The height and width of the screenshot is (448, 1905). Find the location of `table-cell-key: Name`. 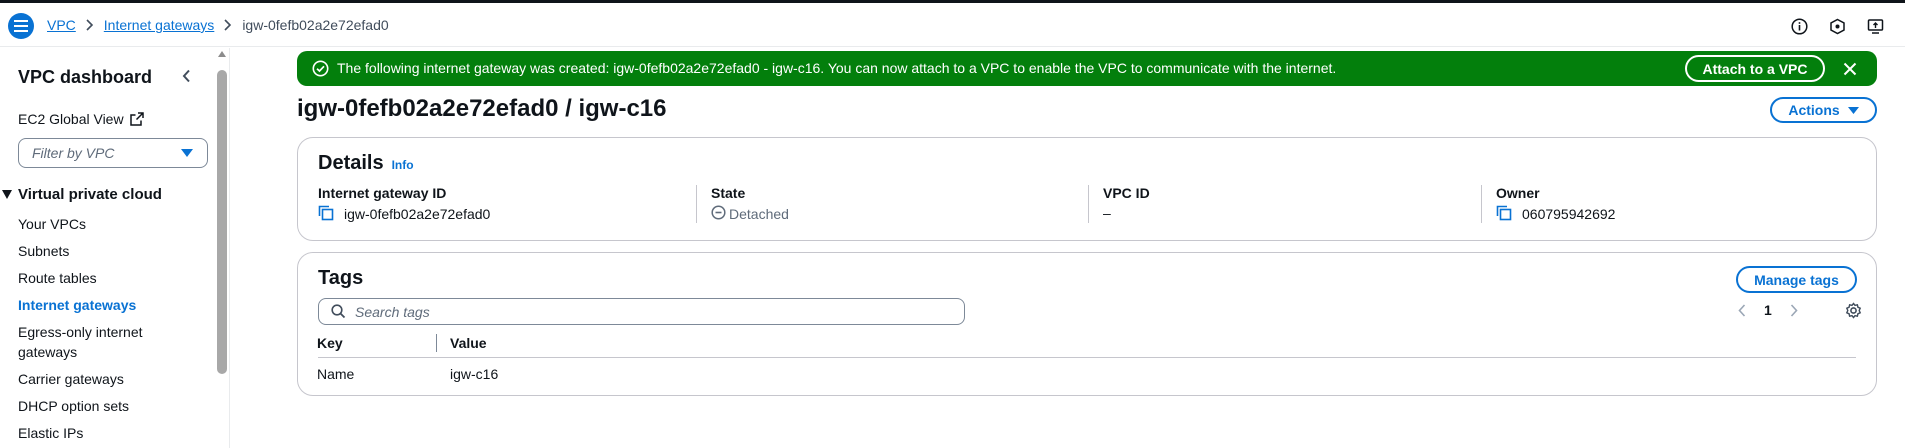

table-cell-key: Name is located at coordinates (336, 374).